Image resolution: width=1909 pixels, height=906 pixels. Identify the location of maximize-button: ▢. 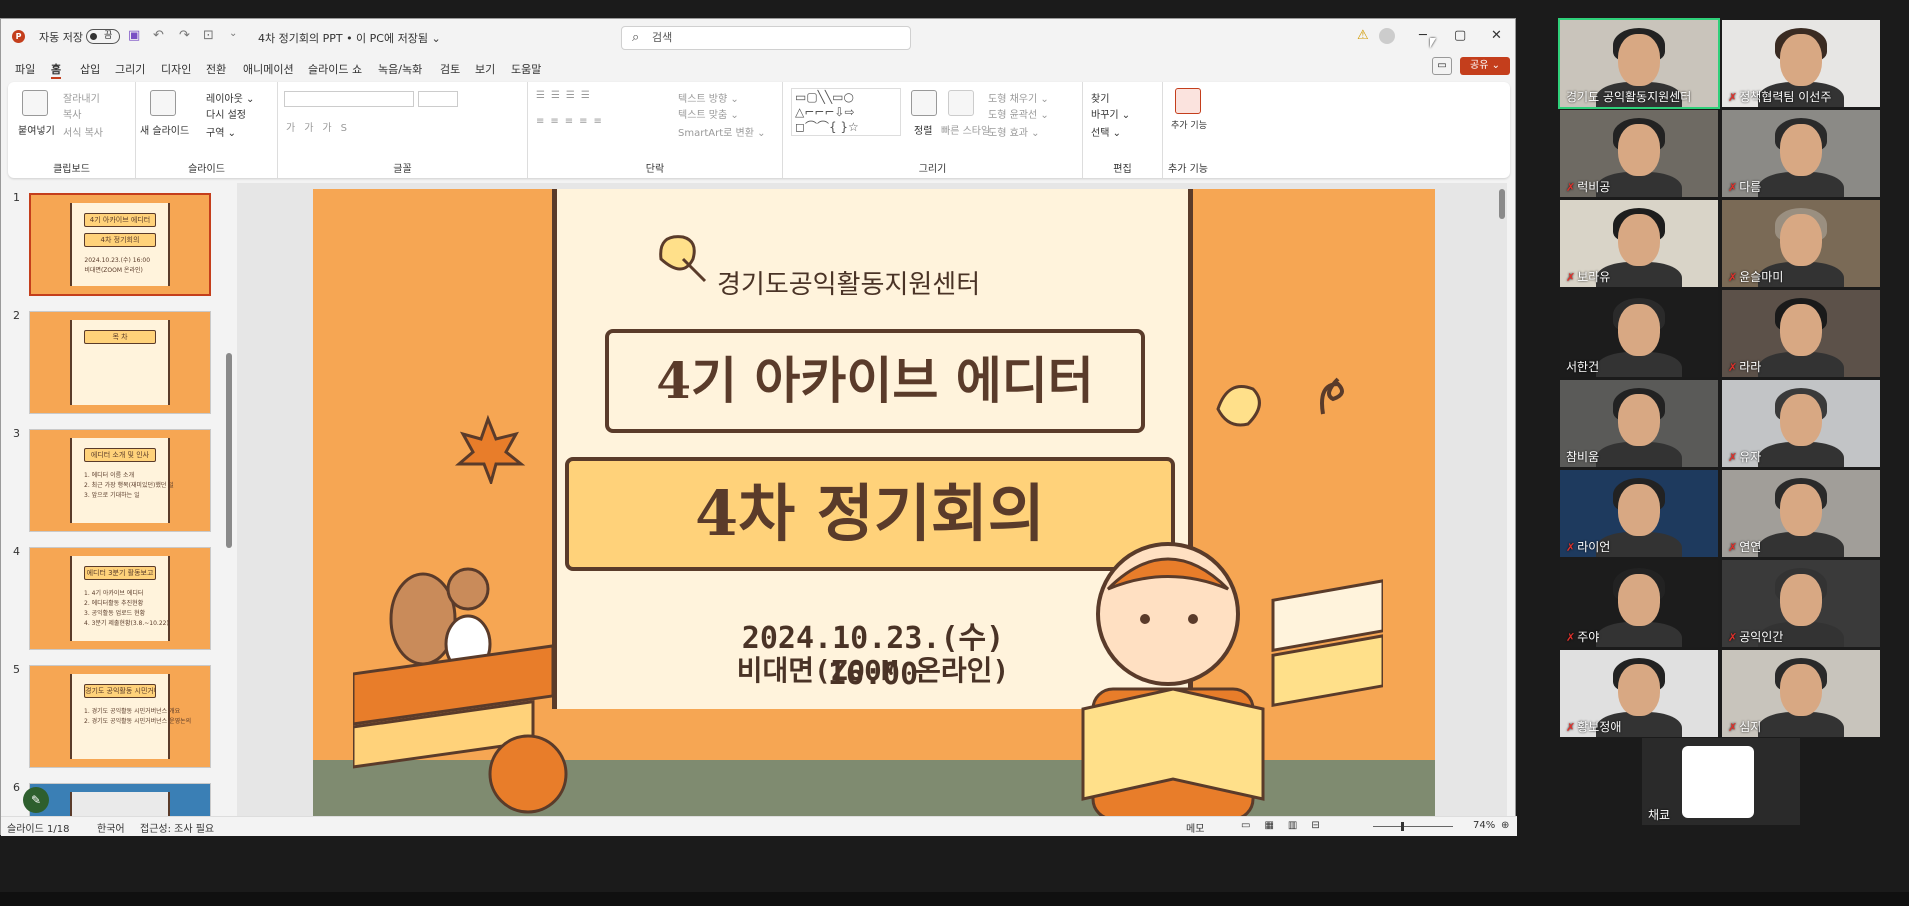
(1460, 35).